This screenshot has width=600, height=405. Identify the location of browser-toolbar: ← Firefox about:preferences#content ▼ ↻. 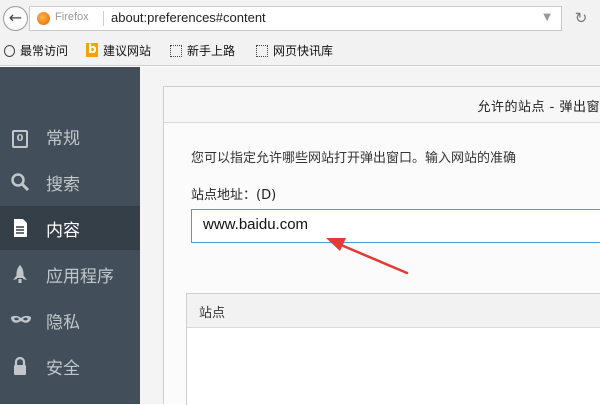
(300, 18).